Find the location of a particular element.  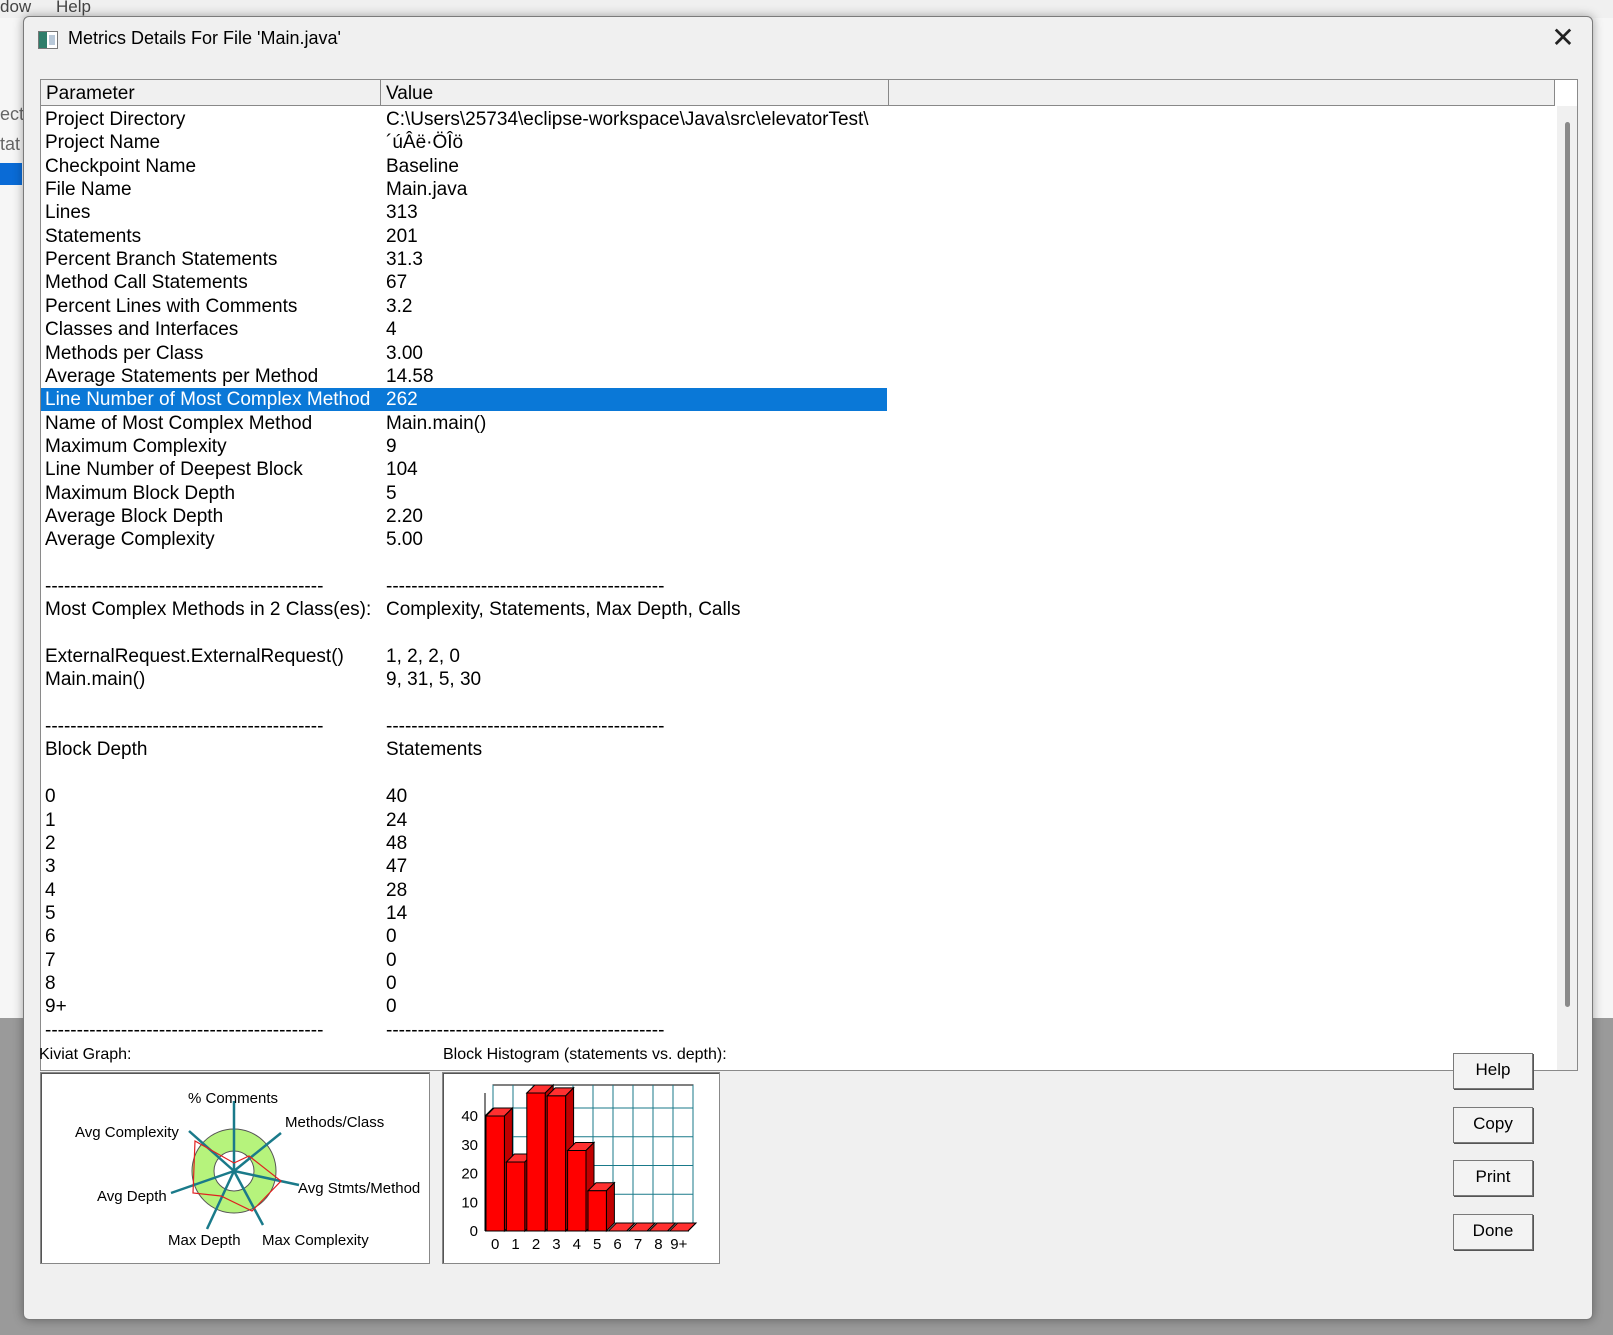

menu-help: Help is located at coordinates (73, 8).